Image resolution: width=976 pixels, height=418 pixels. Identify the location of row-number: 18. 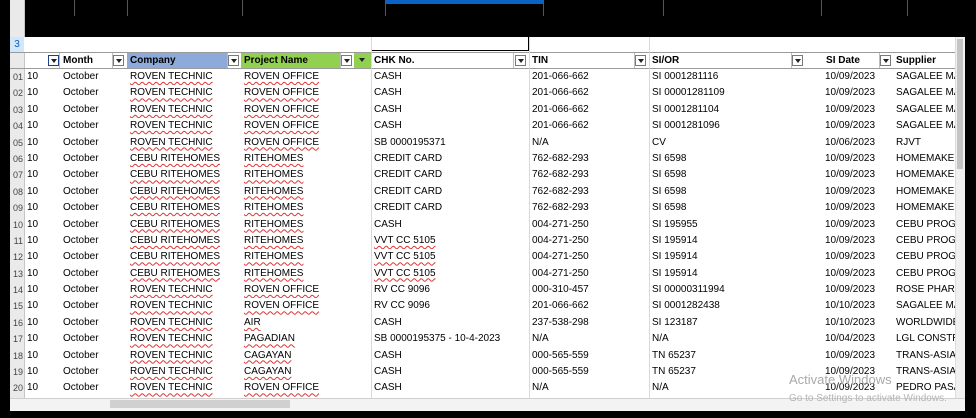
(17, 356).